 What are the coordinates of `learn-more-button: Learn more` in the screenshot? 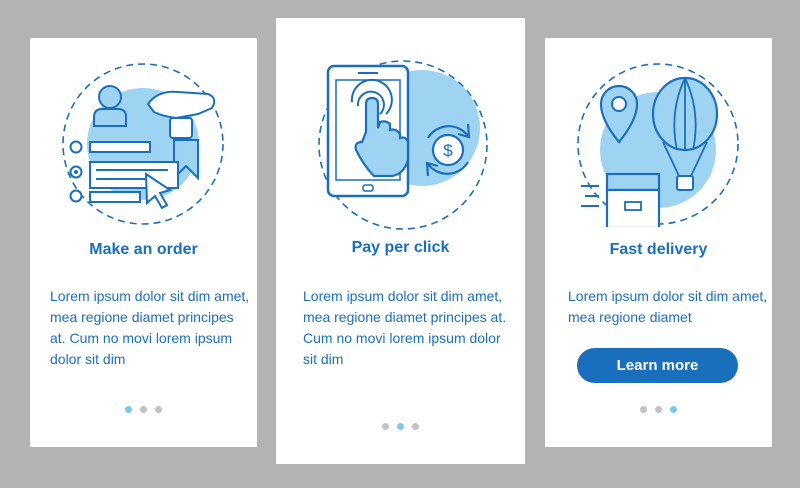 It's located at (657, 365).